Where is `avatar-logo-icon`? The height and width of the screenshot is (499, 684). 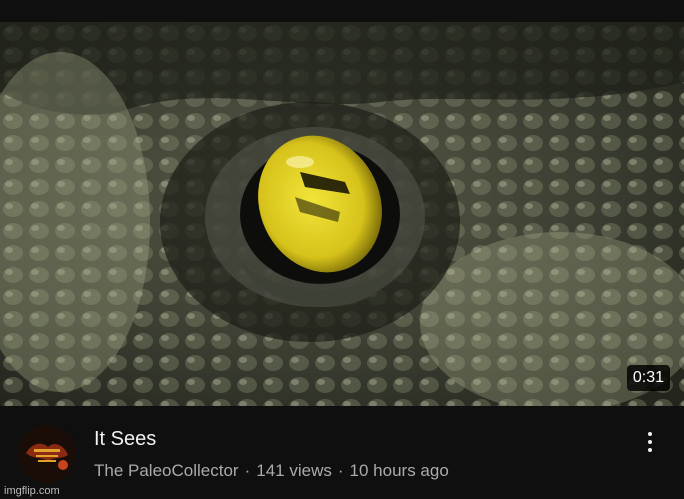 avatar-logo-icon is located at coordinates (47, 454).